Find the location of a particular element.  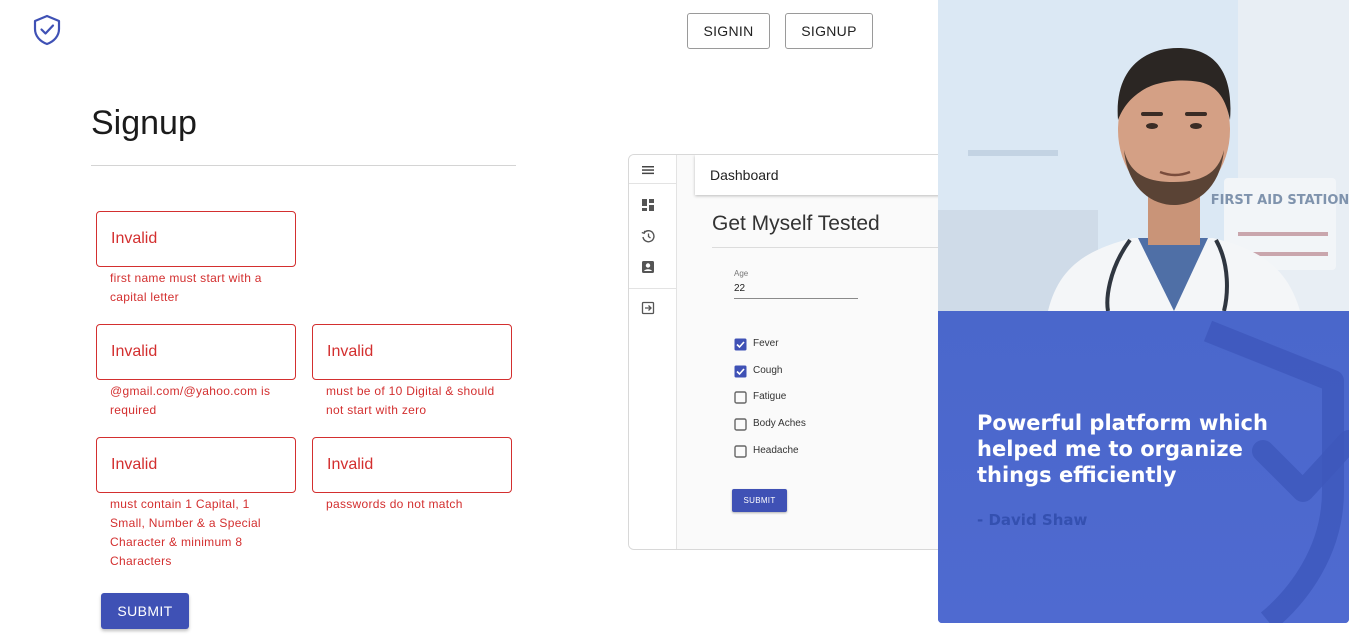

preview-divider is located at coordinates (834, 247).